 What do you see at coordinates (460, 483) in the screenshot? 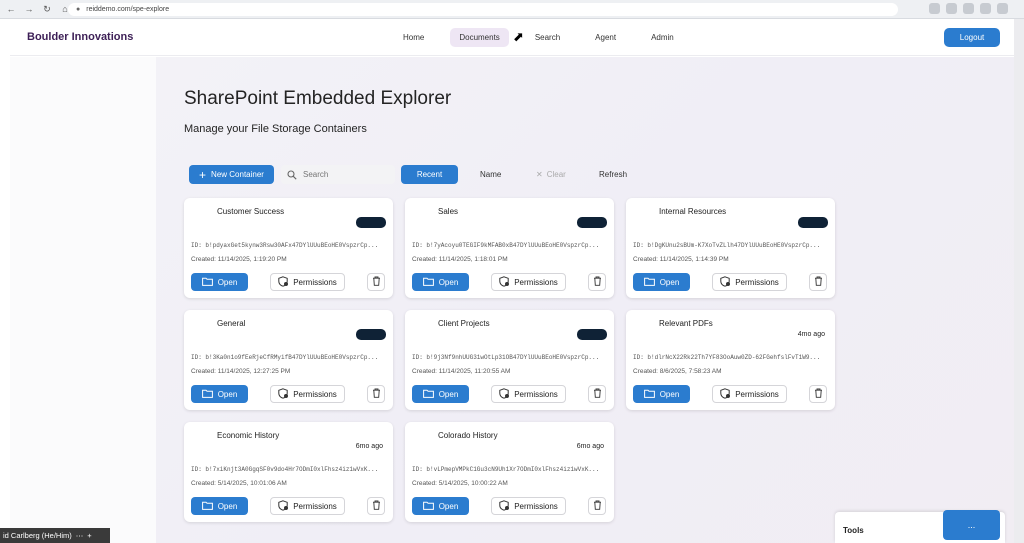
I see `container-created: Created: 5/14/2025, 10:00:22 AM` at bounding box center [460, 483].